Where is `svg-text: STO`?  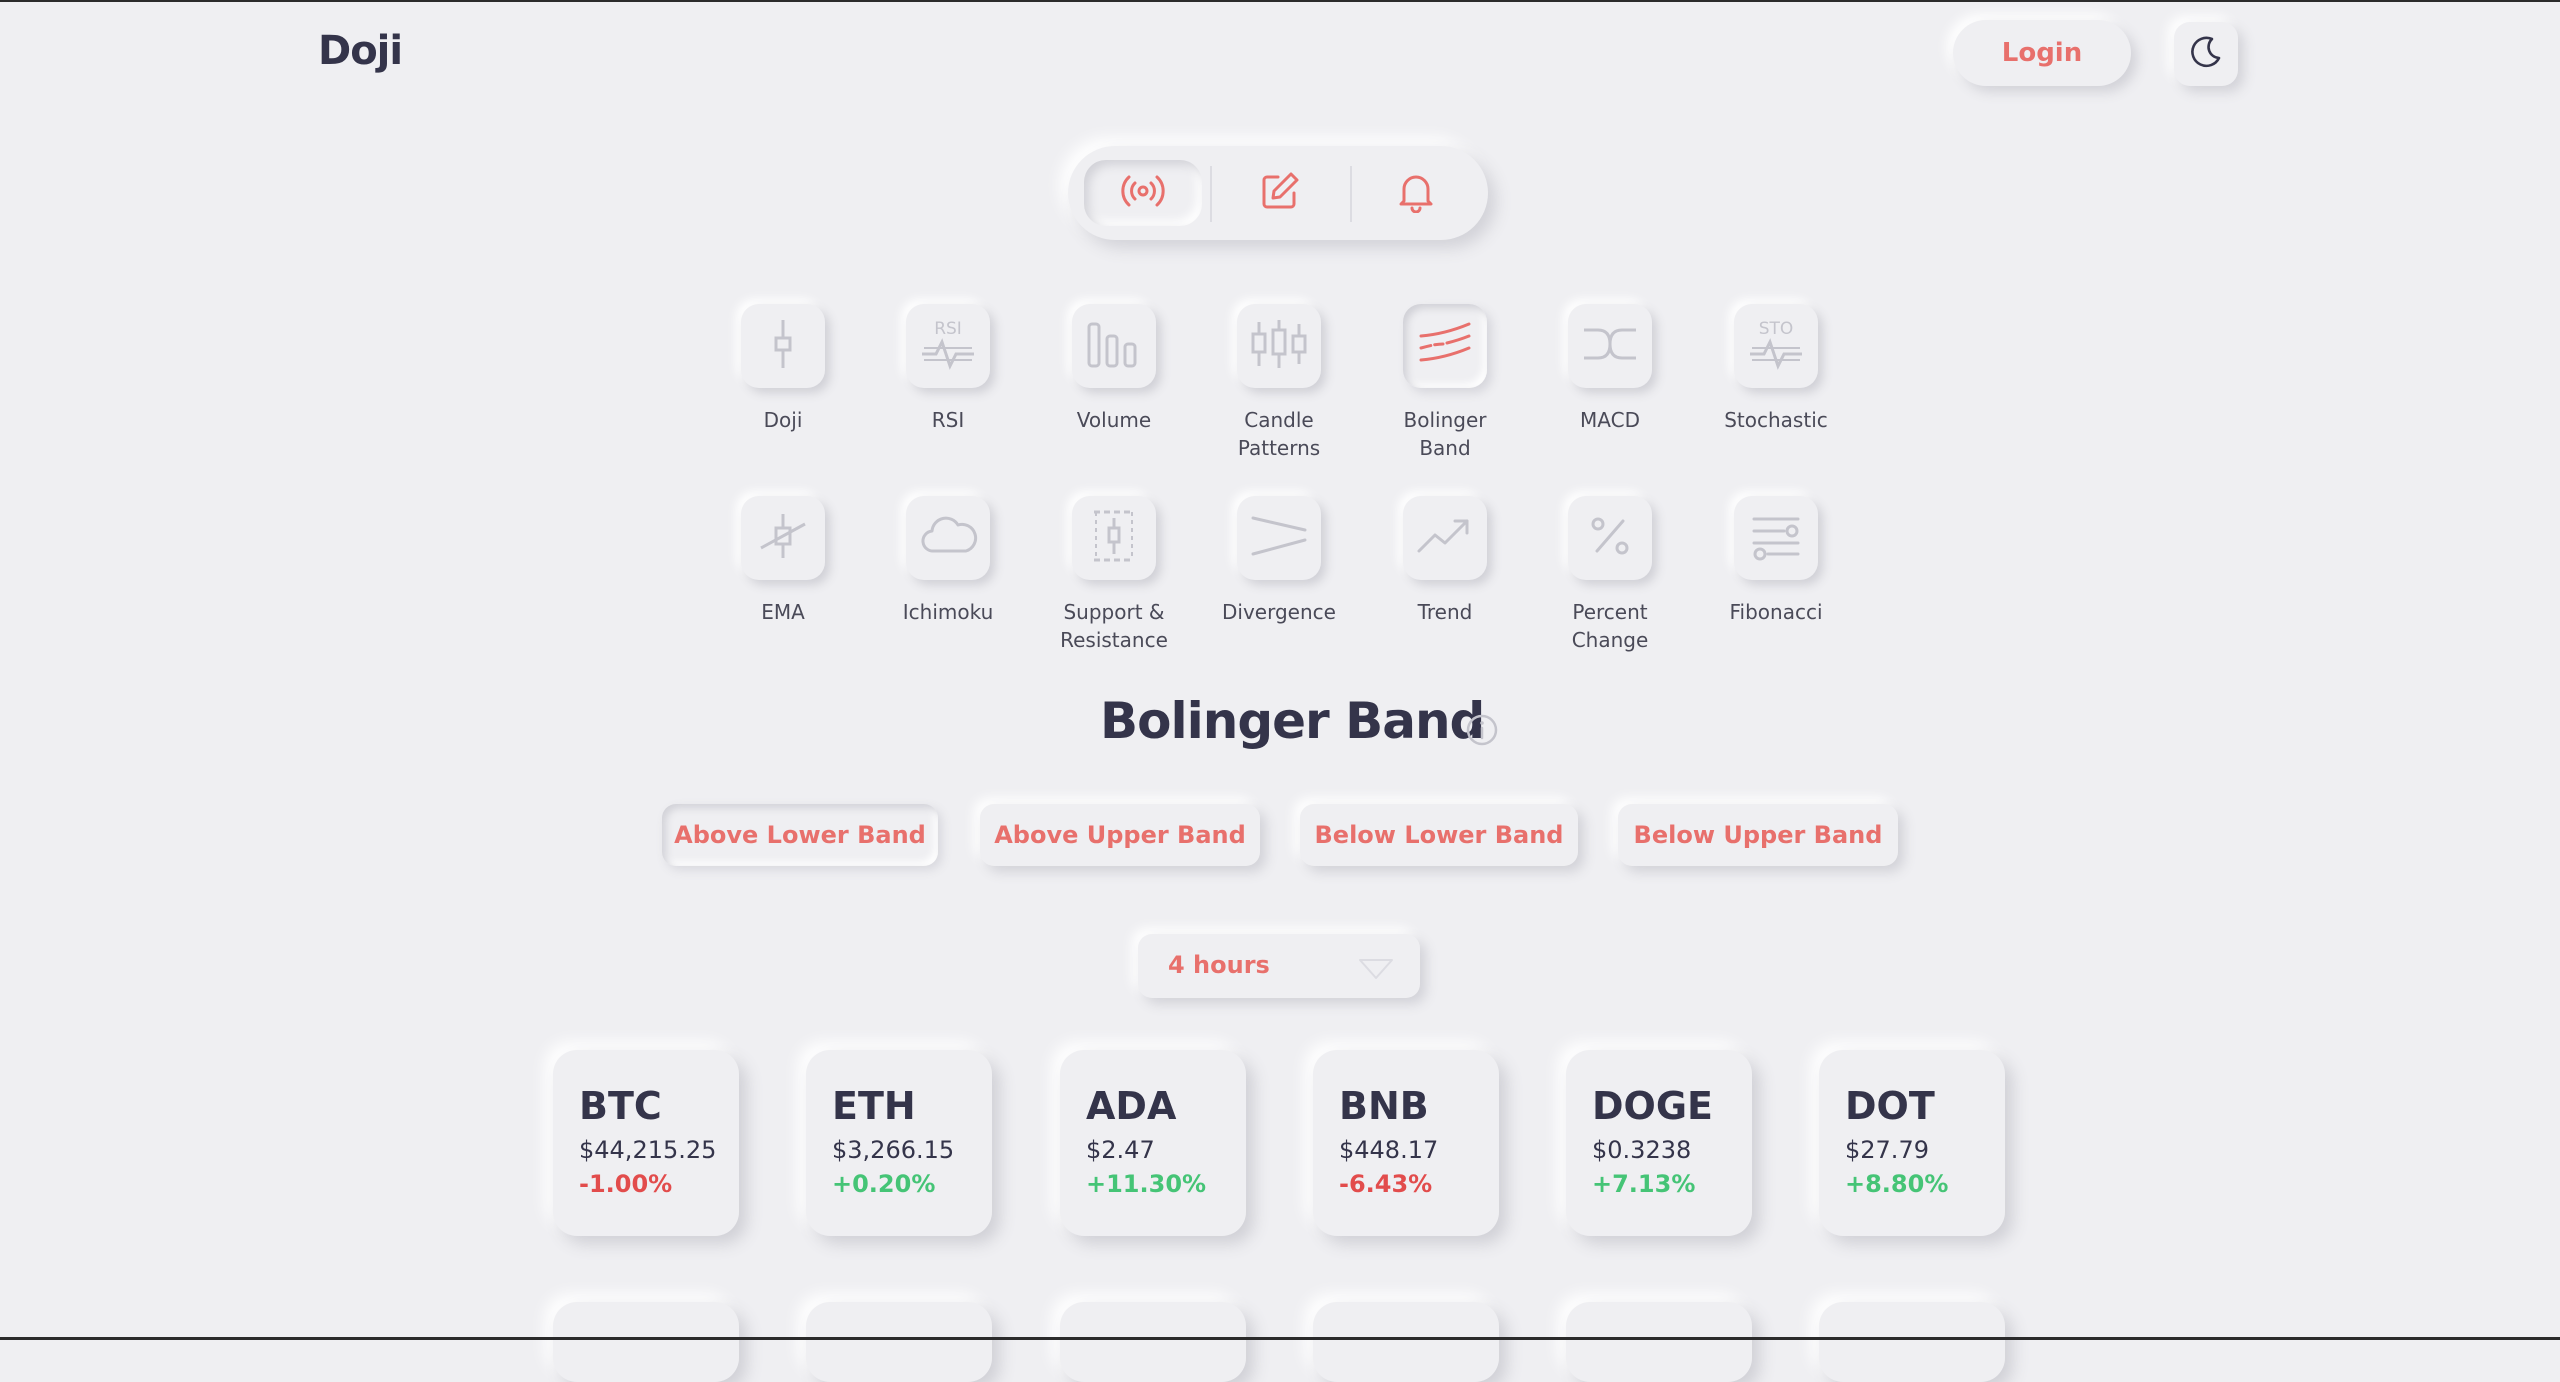
svg-text: STO is located at coordinates (1776, 329).